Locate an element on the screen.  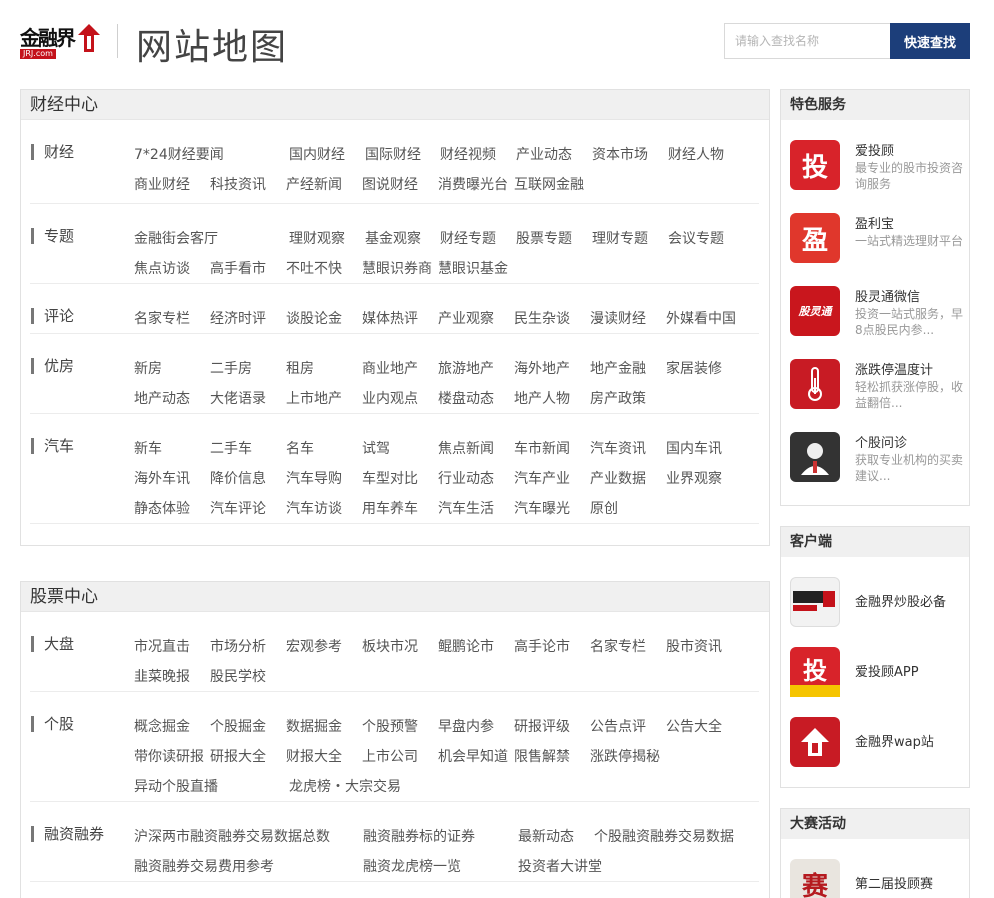
service-name: 涨跌停温度计 is located at coordinates (894, 368).